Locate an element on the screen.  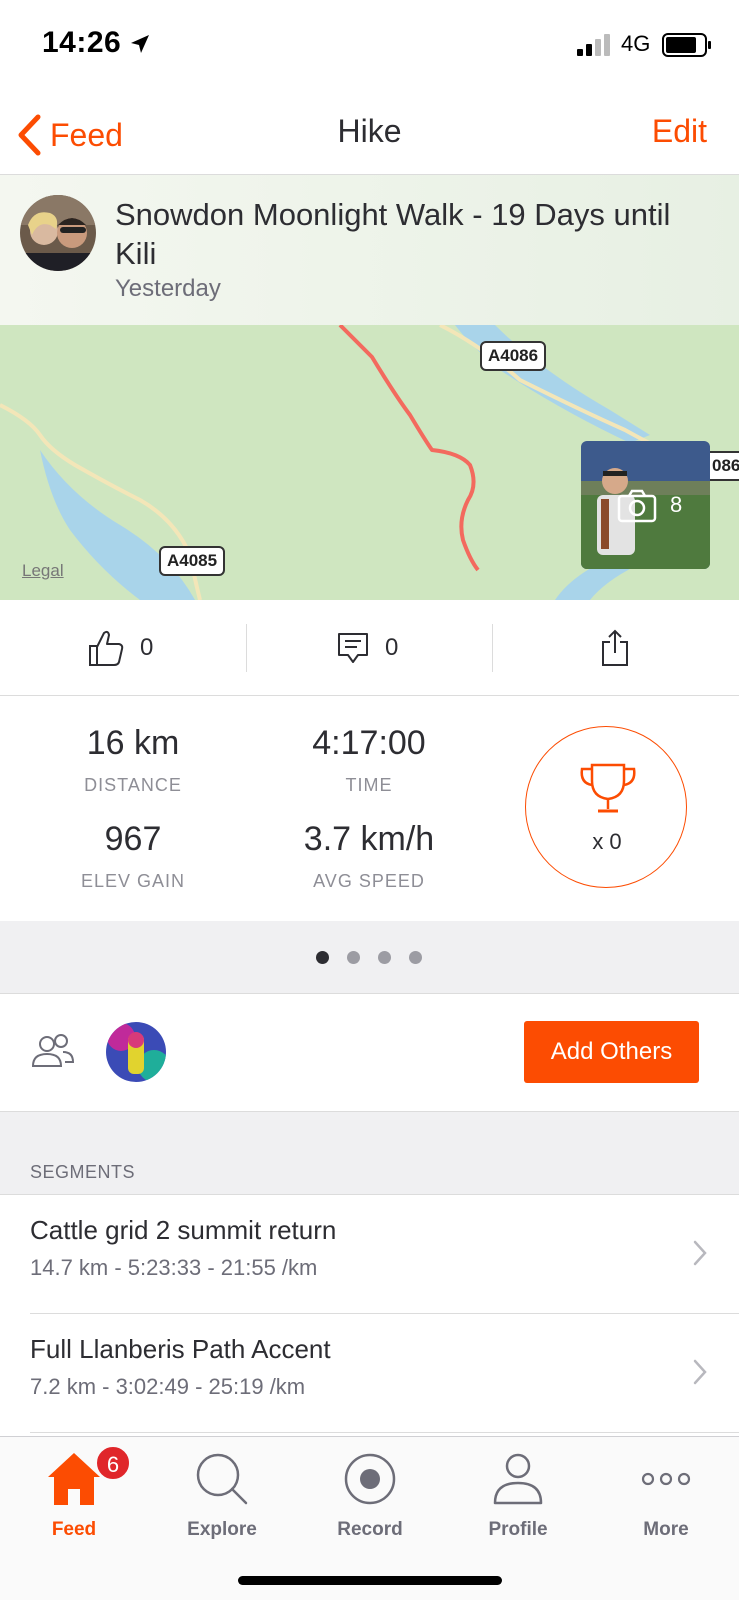
status-bar: 14:26 4G is located at coordinates (369, 47).